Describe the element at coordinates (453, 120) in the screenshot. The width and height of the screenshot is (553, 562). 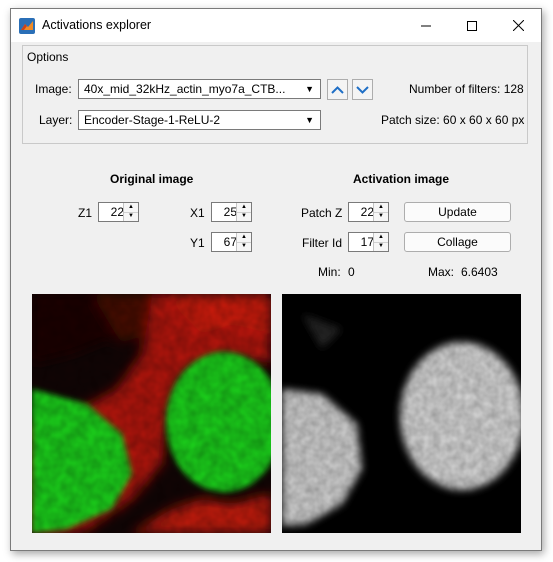
I see `patch-size: Patch size: 60 x 60 x 60 px` at that location.